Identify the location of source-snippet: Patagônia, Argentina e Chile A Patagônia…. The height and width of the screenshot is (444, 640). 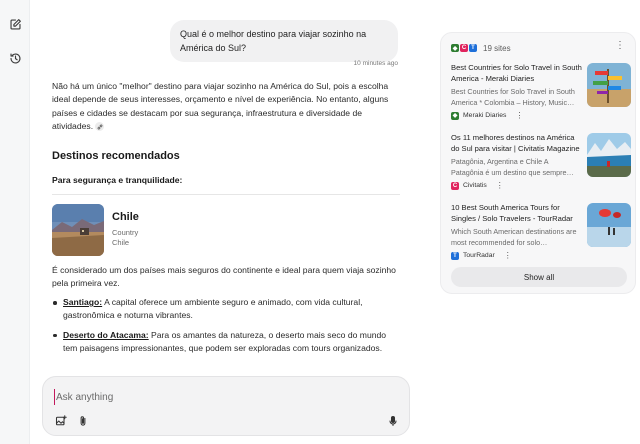
(512, 167).